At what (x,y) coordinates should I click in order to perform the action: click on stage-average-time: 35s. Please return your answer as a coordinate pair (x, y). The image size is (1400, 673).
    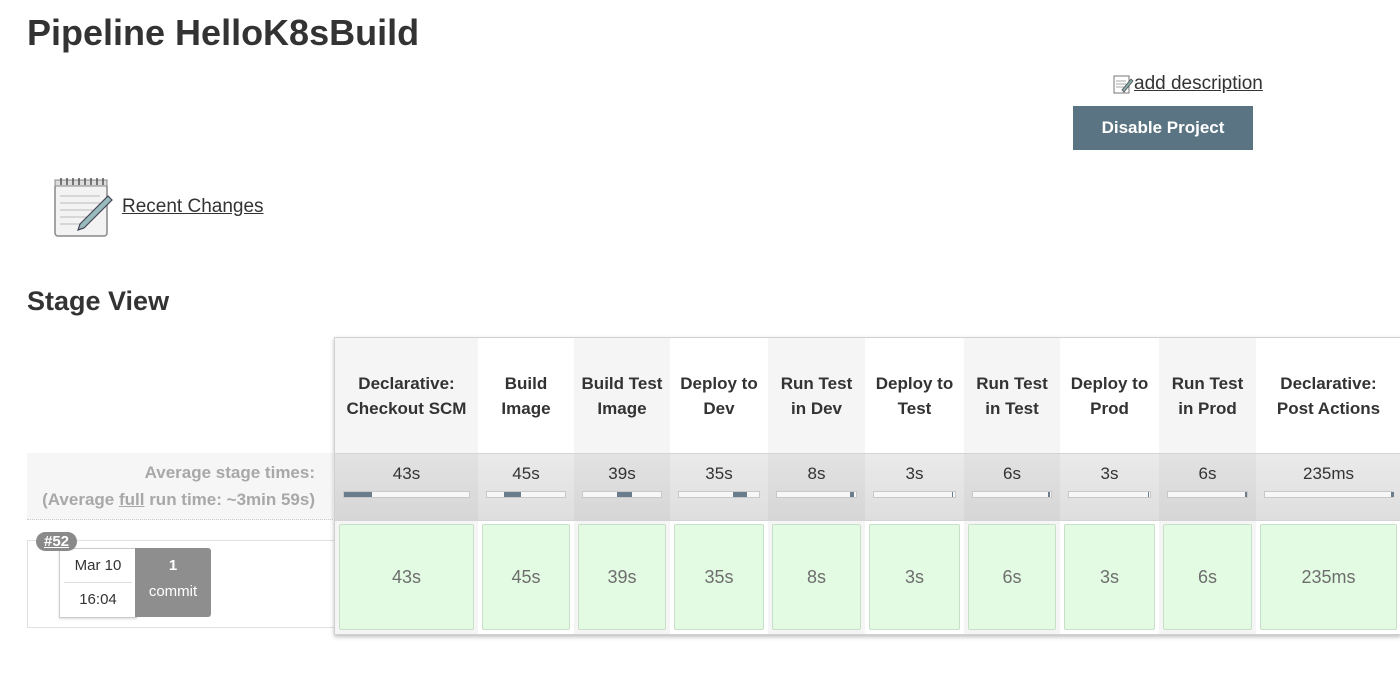
    Looking at the image, I should click on (719, 473).